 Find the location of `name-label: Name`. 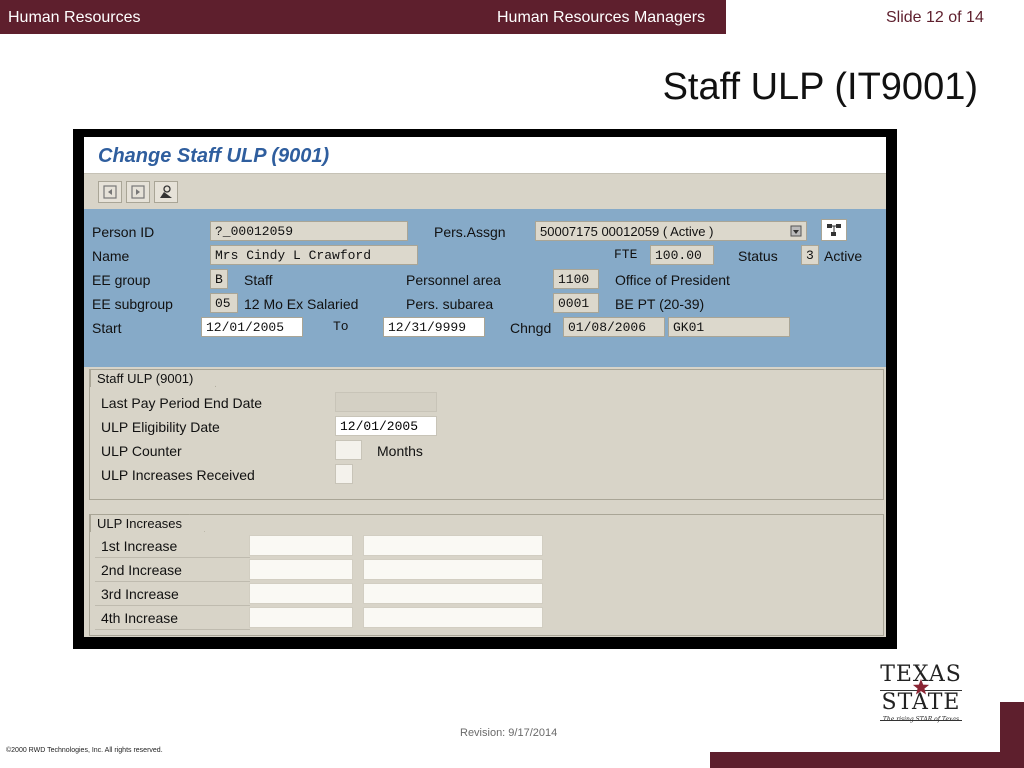

name-label: Name is located at coordinates (111, 256).